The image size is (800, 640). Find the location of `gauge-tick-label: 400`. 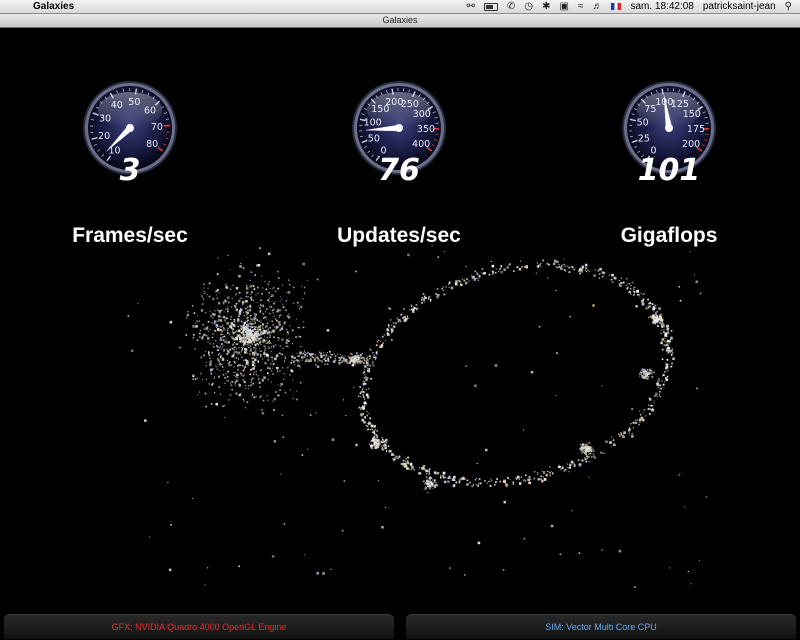

gauge-tick-label: 400 is located at coordinates (421, 144).